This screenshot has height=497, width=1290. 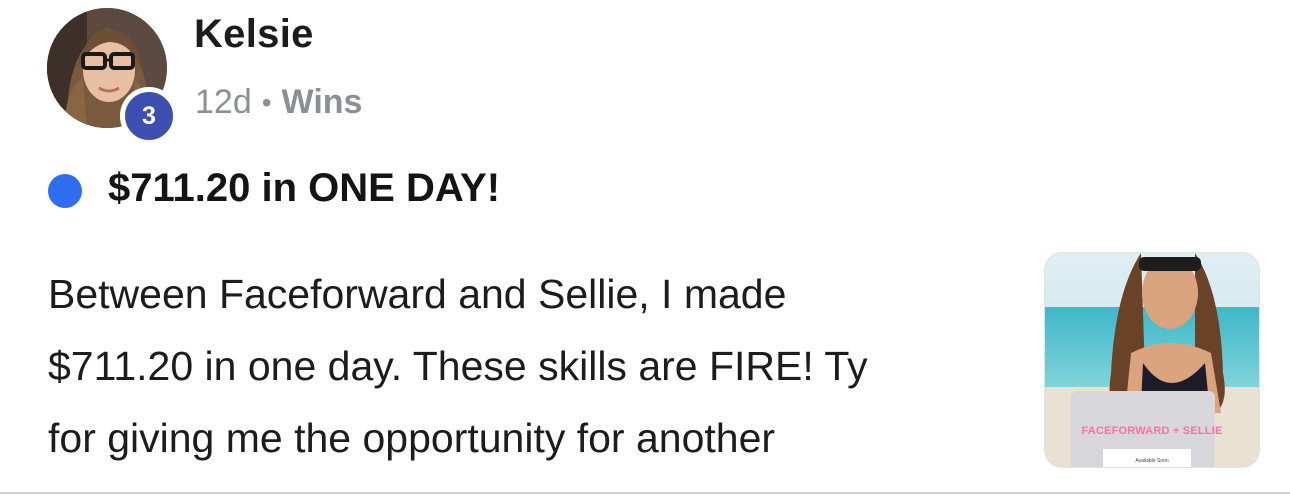 I want to click on unread-indicator-icon, so click(x=65, y=191).